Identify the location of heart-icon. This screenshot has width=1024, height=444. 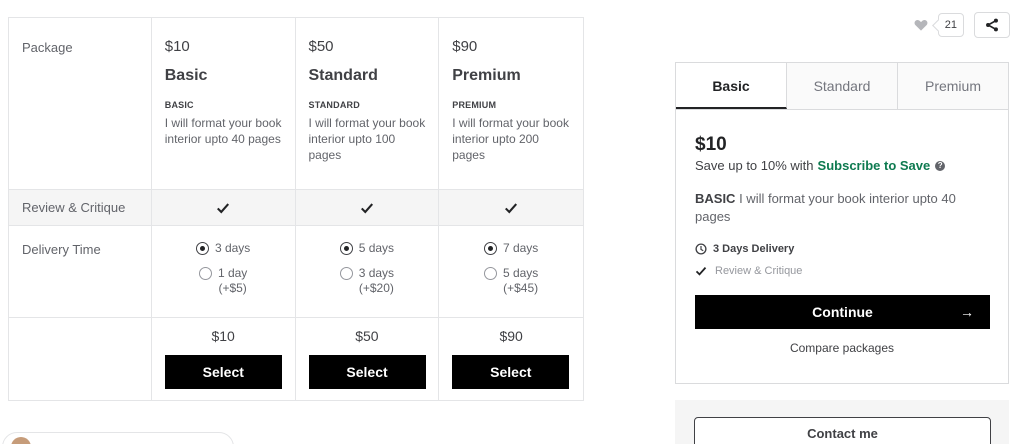
(921, 25).